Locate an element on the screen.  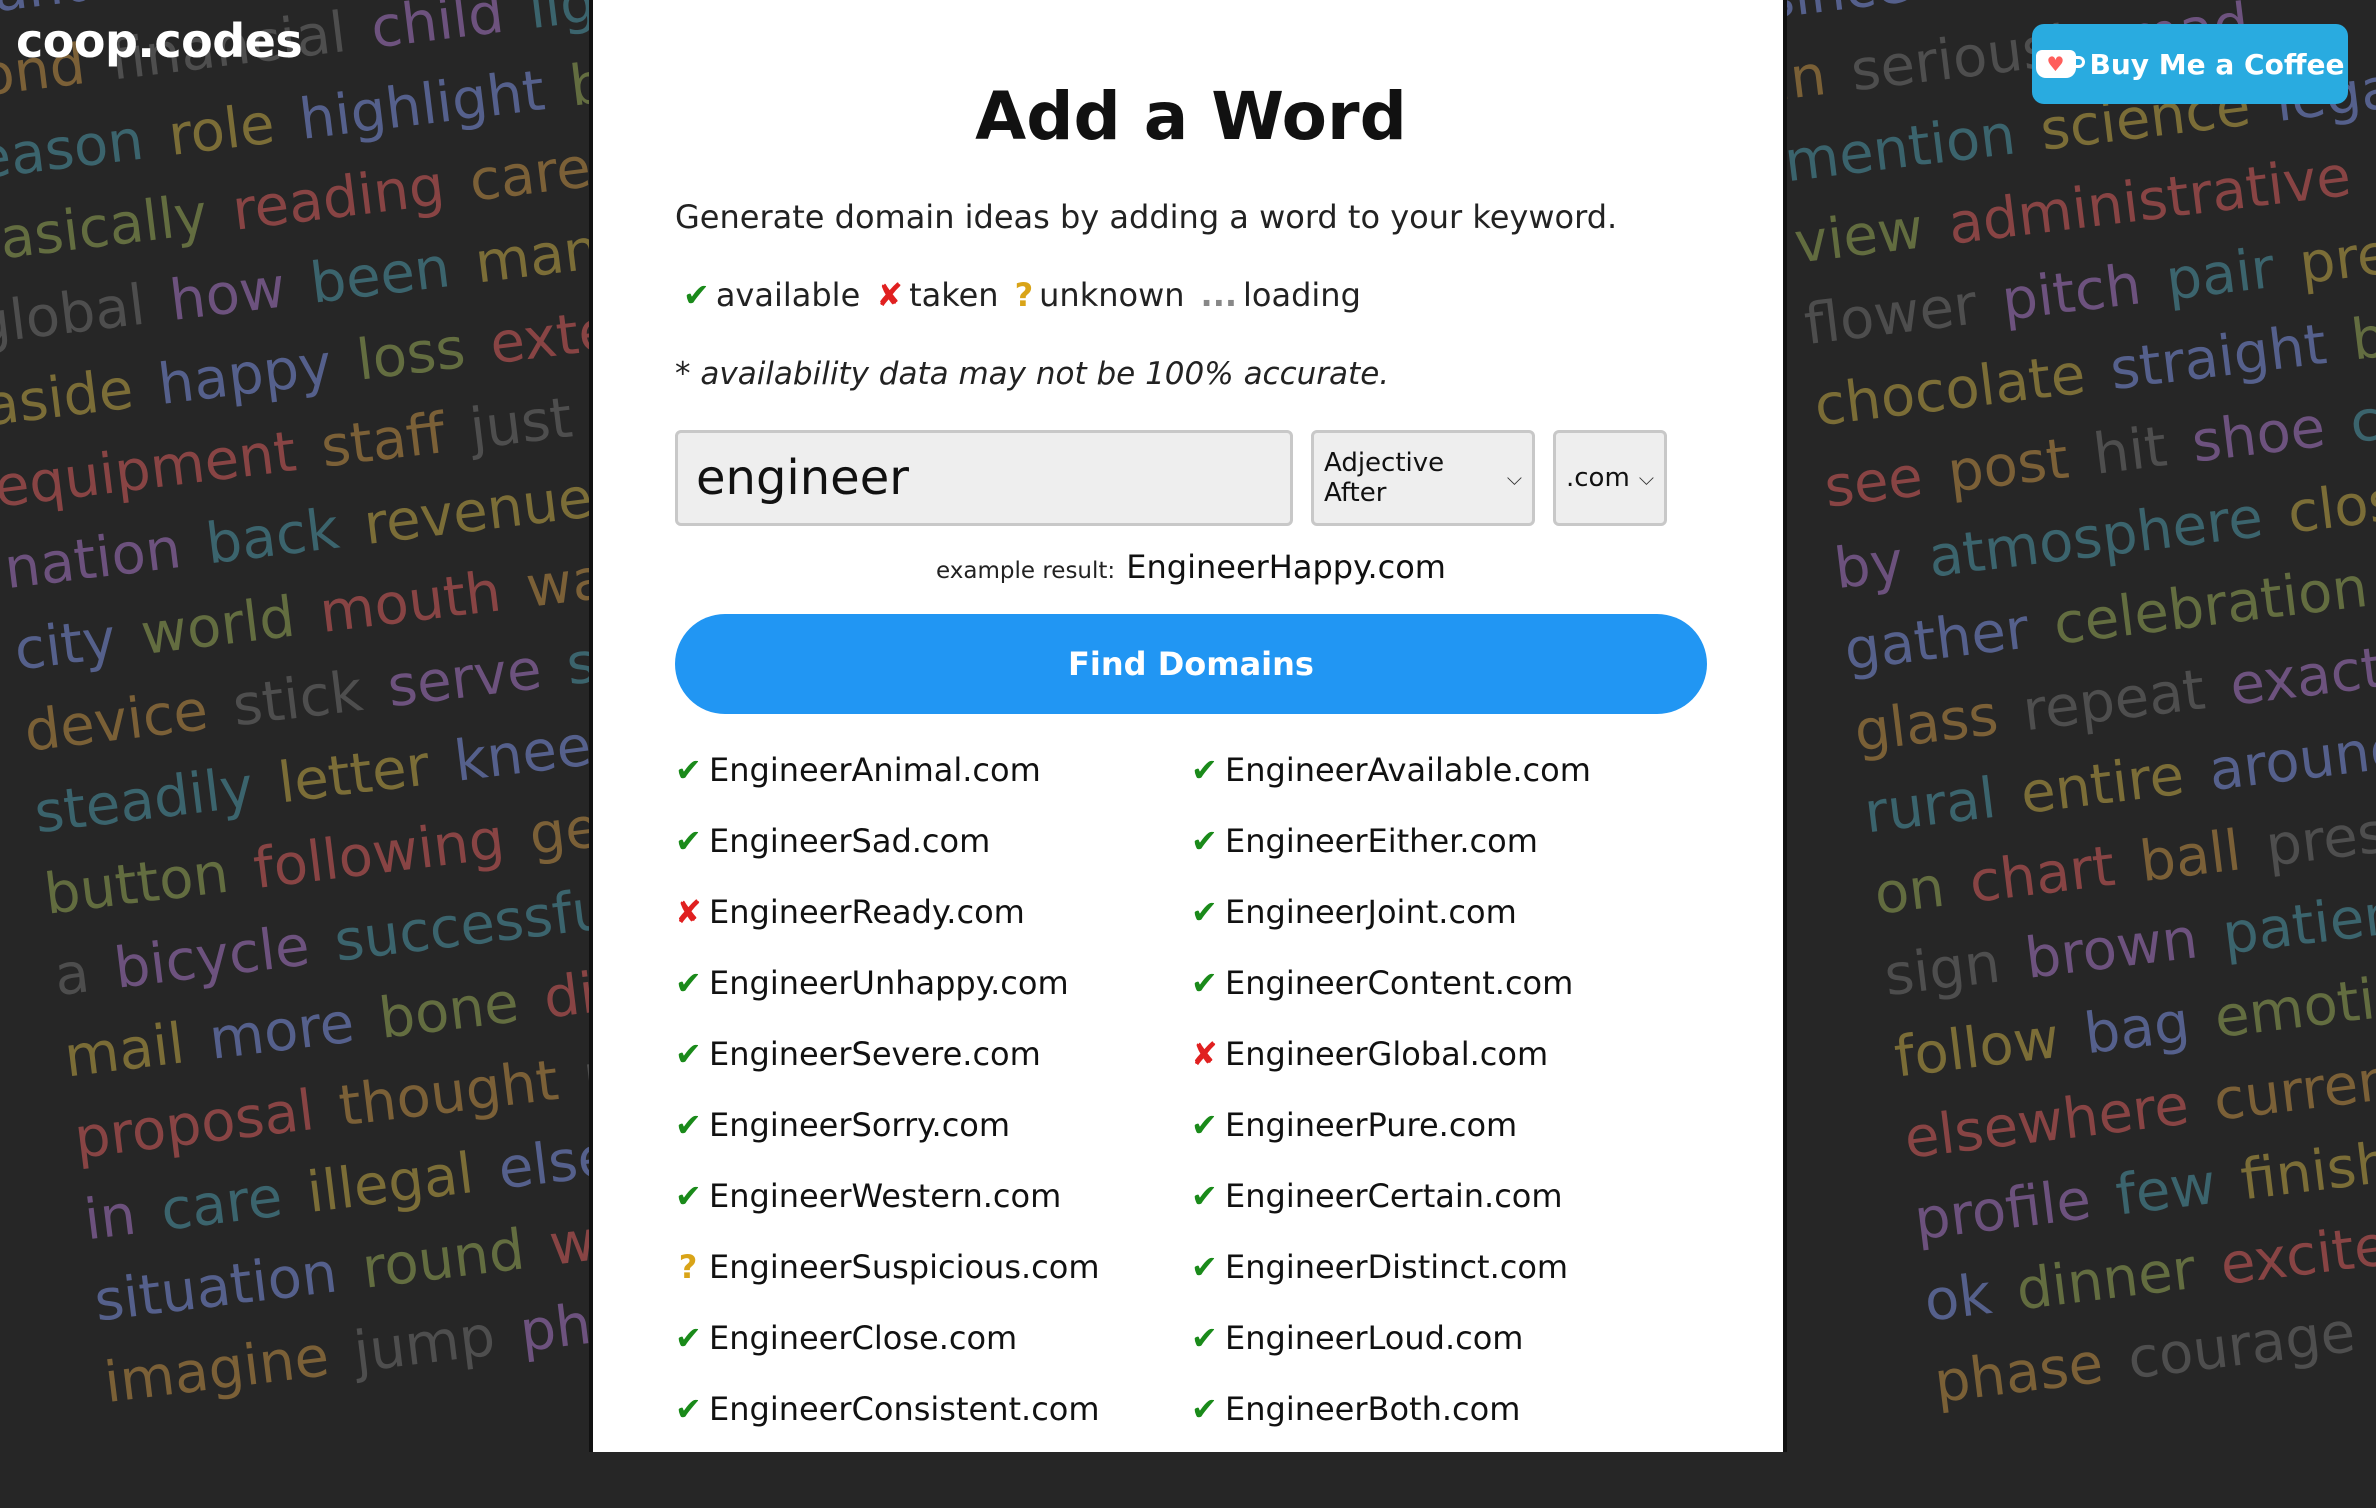
background-word: closet is located at coordinates (2330, 504).